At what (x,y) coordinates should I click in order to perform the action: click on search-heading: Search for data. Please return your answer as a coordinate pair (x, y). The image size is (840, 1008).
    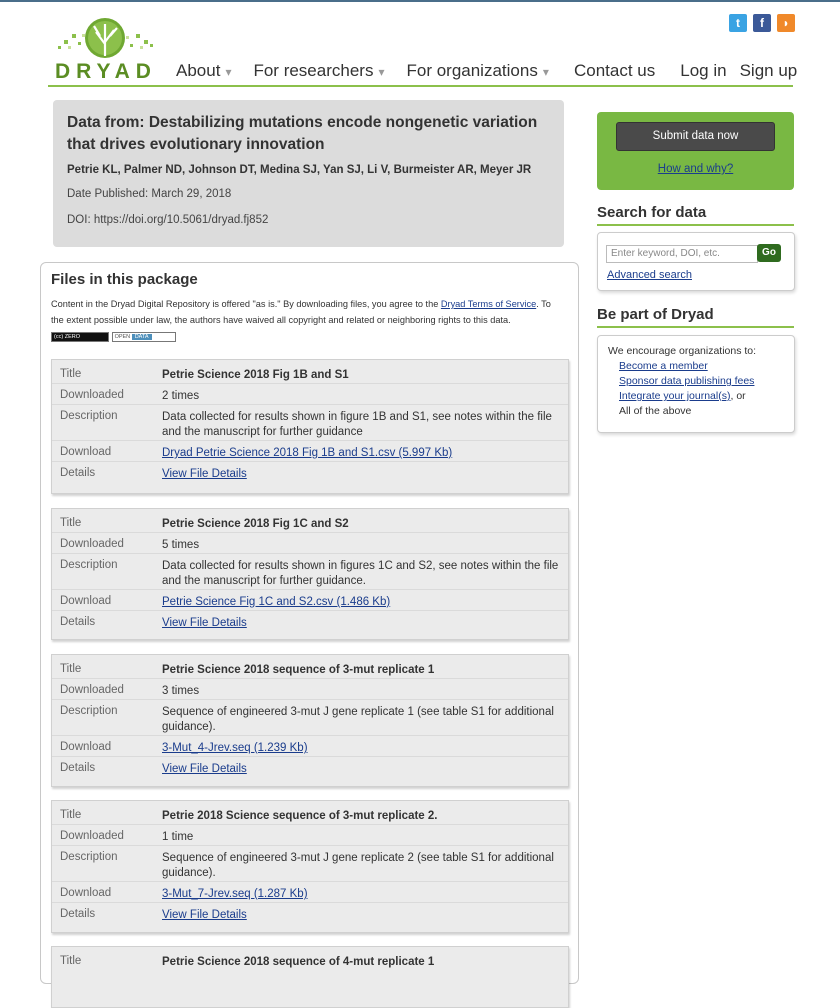
    Looking at the image, I should click on (652, 212).